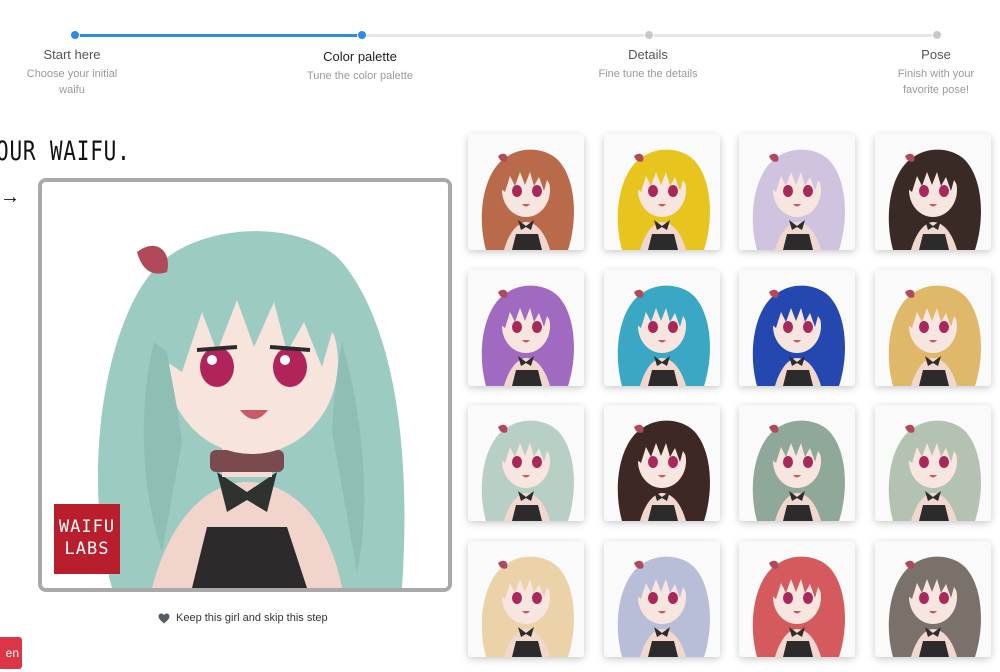 Image resolution: width=1000 pixels, height=672 pixels. I want to click on step-title: Color palette, so click(360, 56).